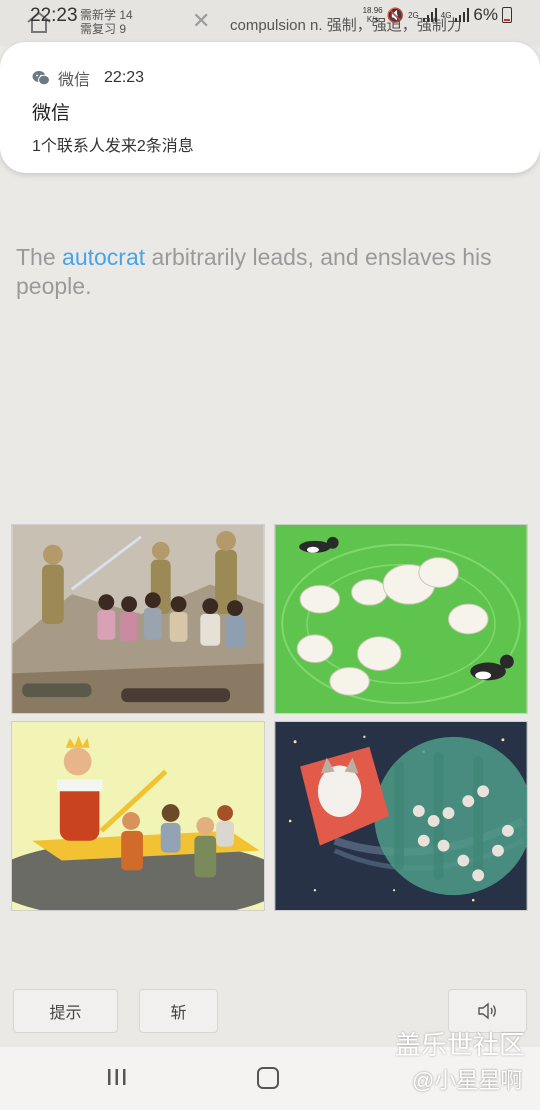 The height and width of the screenshot is (1110, 540). Describe the element at coordinates (104, 257) in the screenshot. I see `target-word: autocrat` at that location.